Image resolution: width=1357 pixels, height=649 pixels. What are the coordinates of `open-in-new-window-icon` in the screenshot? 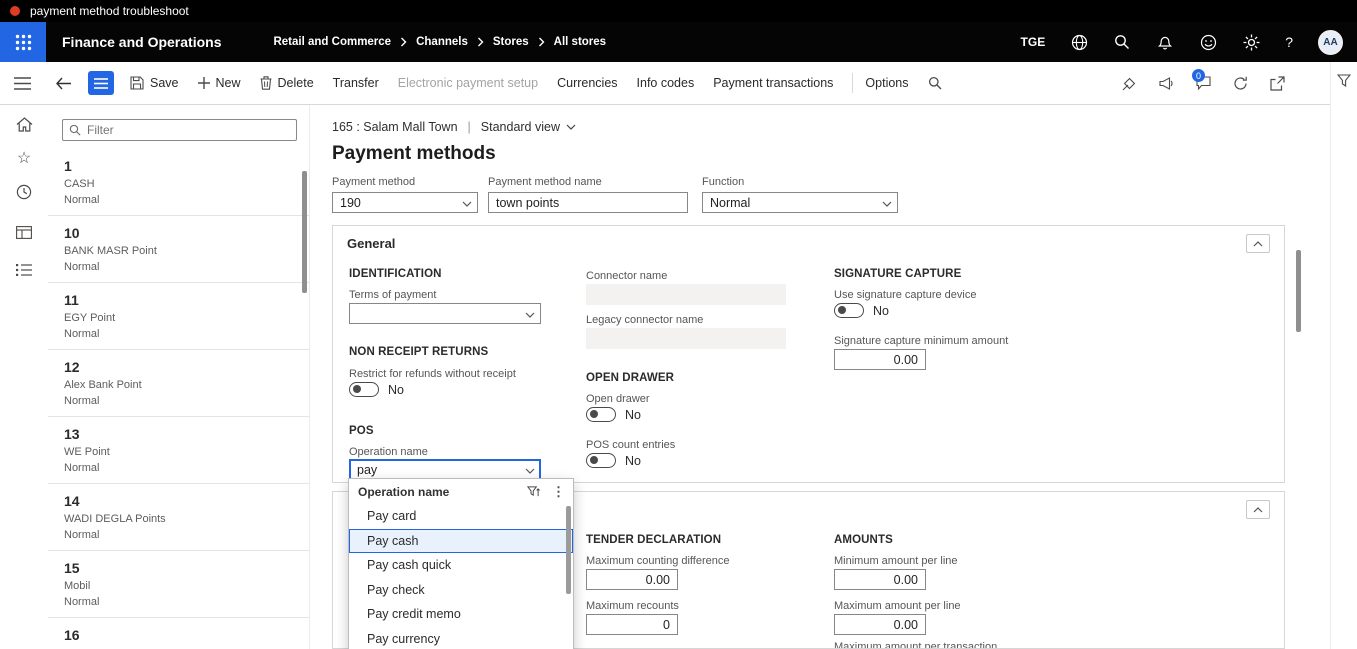 It's located at (1277, 83).